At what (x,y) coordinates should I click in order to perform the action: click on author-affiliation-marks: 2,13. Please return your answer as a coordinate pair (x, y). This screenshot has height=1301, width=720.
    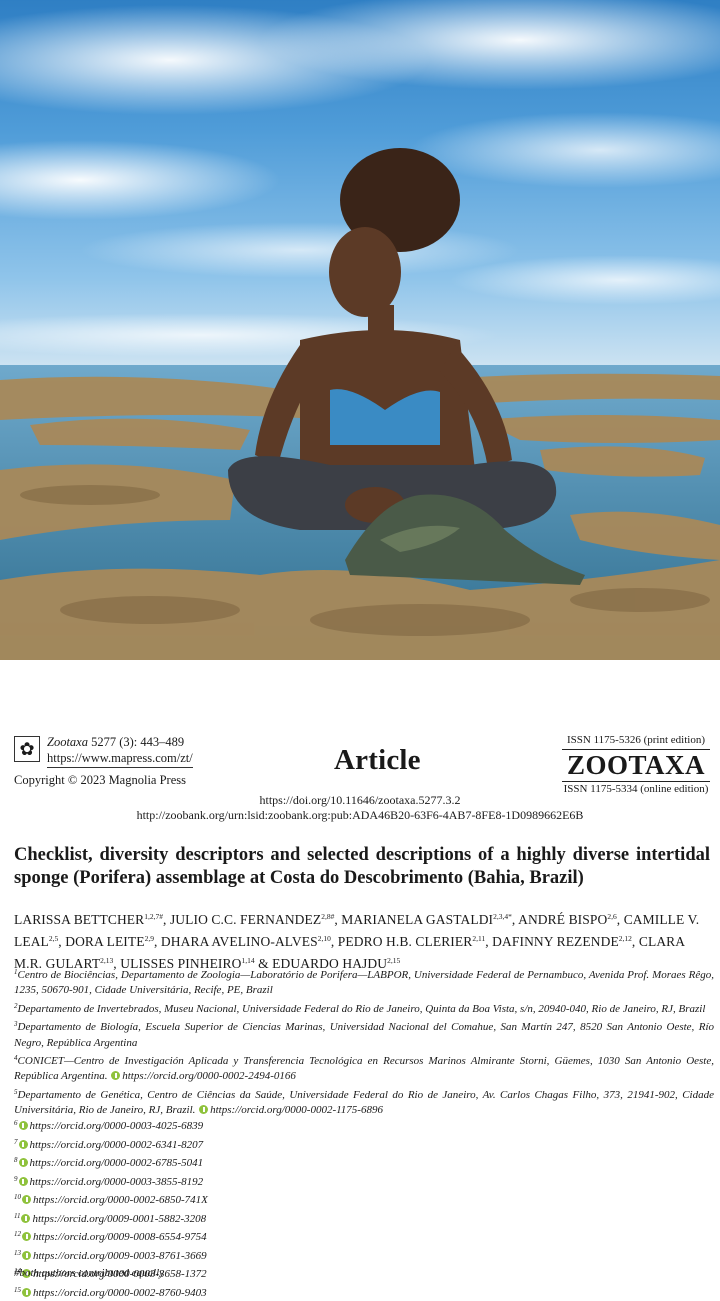
    Looking at the image, I should click on (106, 960).